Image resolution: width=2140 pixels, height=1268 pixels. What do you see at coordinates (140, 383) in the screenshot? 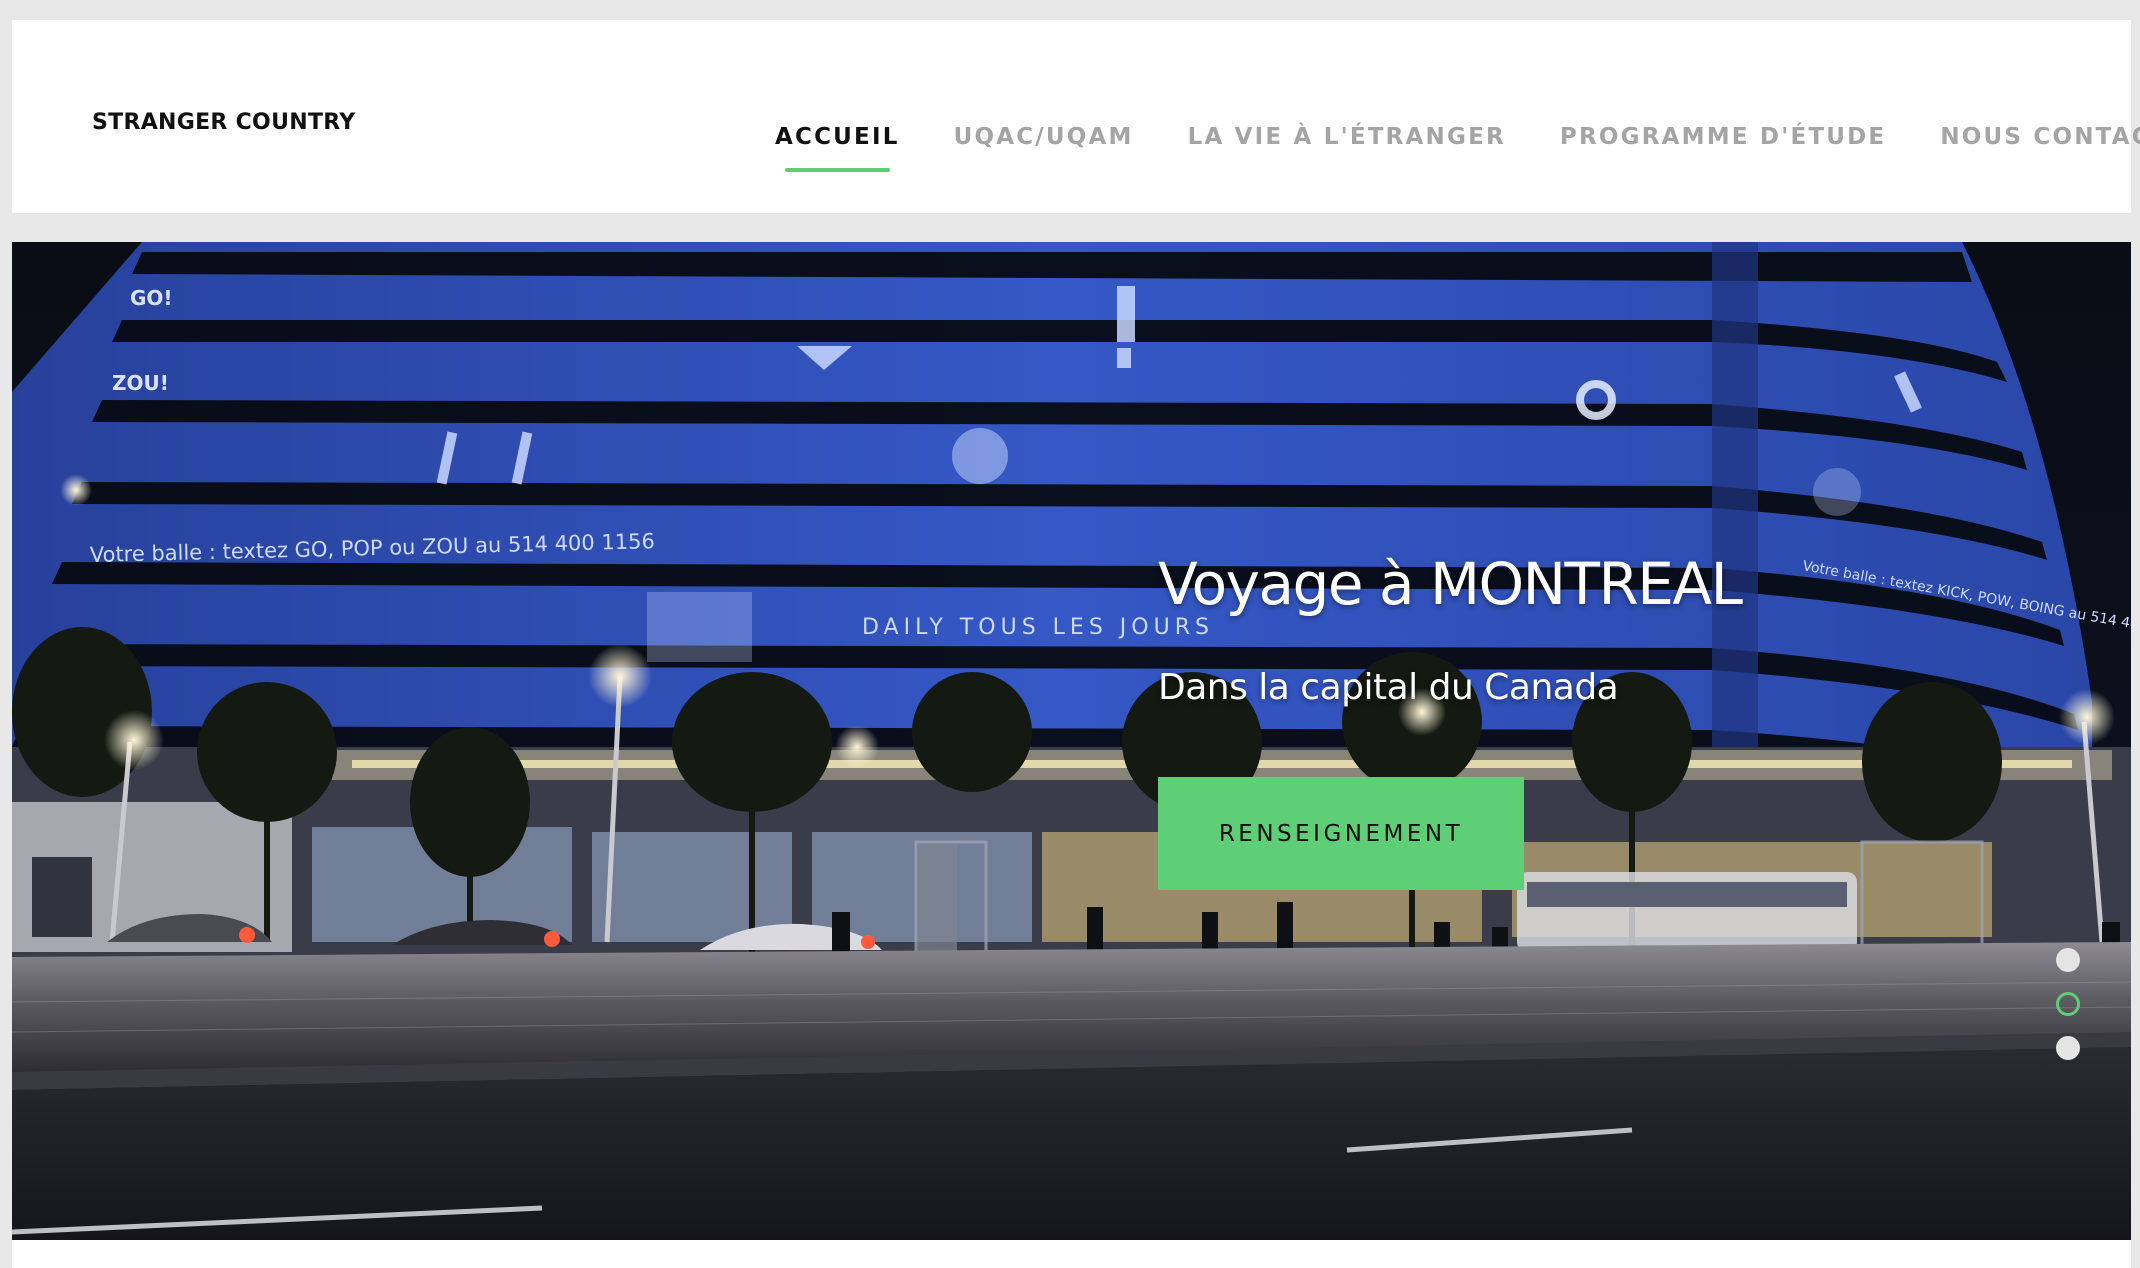
I see `photo-text-zou: ZOU!` at bounding box center [140, 383].